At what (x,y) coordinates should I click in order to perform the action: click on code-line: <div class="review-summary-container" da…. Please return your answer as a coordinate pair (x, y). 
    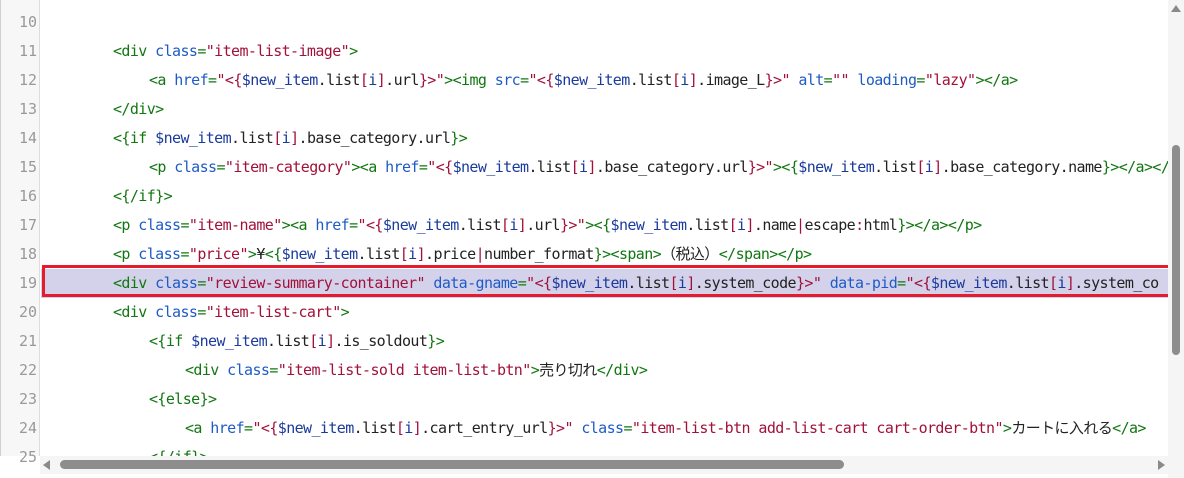
    Looking at the image, I should click on (604, 283).